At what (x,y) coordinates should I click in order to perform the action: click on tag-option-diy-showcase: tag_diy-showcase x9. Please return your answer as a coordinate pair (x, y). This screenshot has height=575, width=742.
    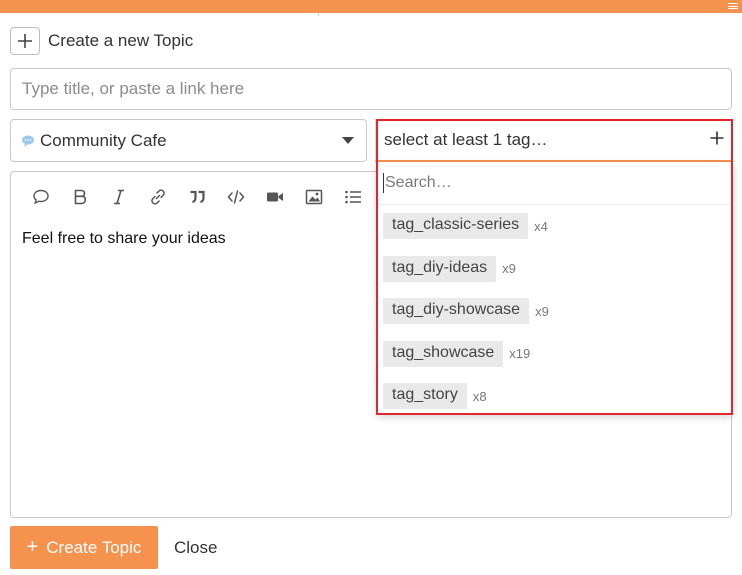
    Looking at the image, I should click on (555, 311).